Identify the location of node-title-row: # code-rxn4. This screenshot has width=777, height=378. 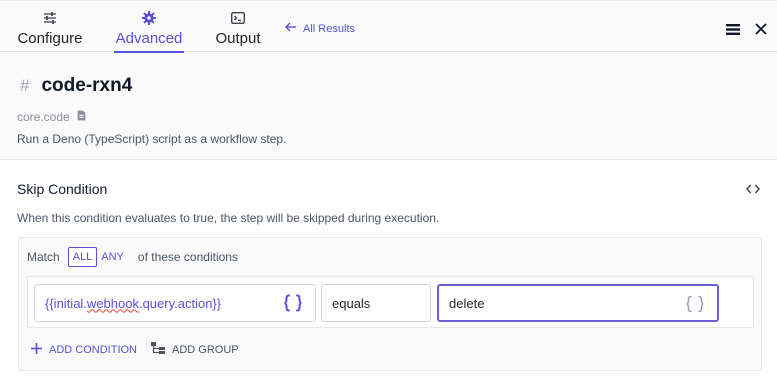
(76, 86).